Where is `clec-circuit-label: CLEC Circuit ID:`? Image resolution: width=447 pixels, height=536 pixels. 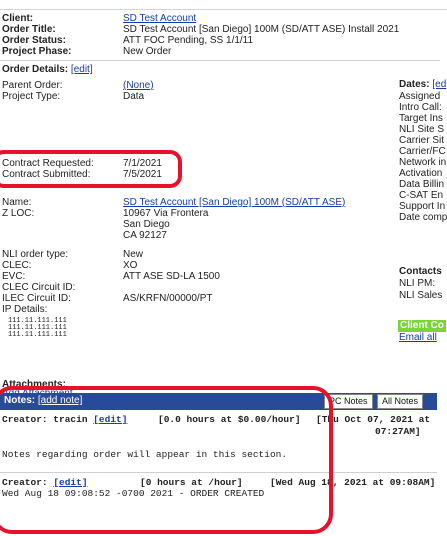 clec-circuit-label: CLEC Circuit ID: is located at coordinates (39, 287).